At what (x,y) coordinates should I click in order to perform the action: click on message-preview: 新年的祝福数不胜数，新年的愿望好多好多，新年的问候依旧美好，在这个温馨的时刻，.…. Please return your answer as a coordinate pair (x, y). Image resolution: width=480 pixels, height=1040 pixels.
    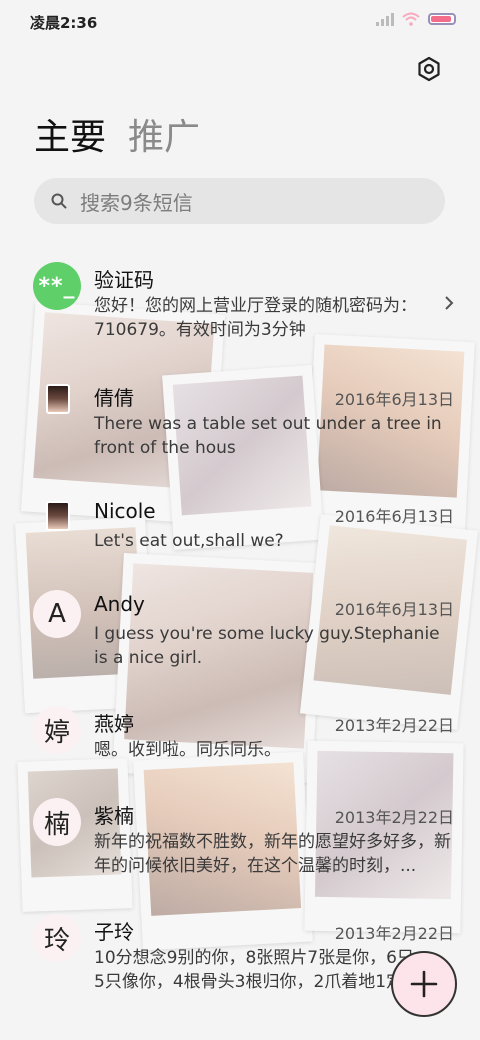
    Looking at the image, I should click on (272, 854).